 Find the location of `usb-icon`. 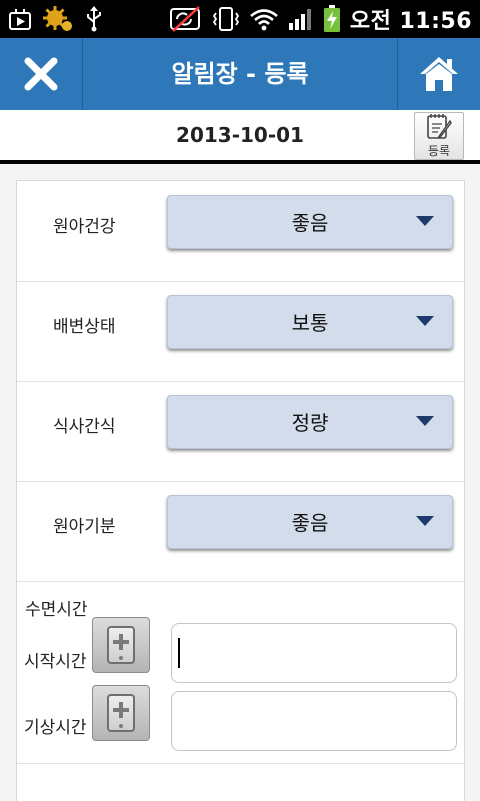

usb-icon is located at coordinates (94, 19).